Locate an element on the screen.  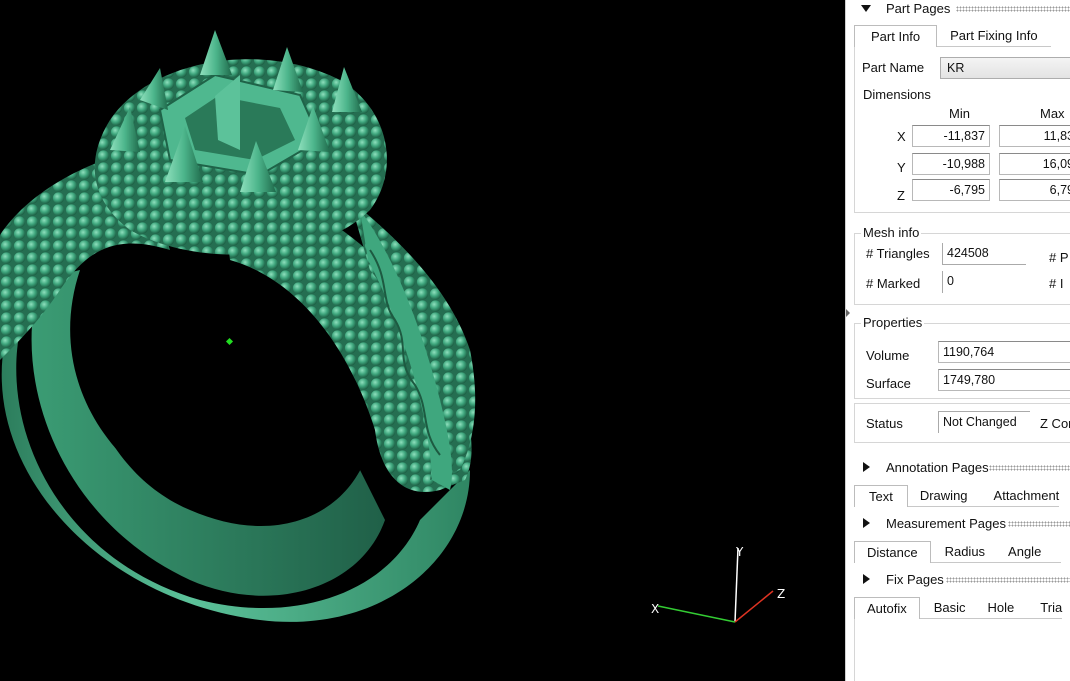
tab-part-info: Part Info is located at coordinates (896, 36).